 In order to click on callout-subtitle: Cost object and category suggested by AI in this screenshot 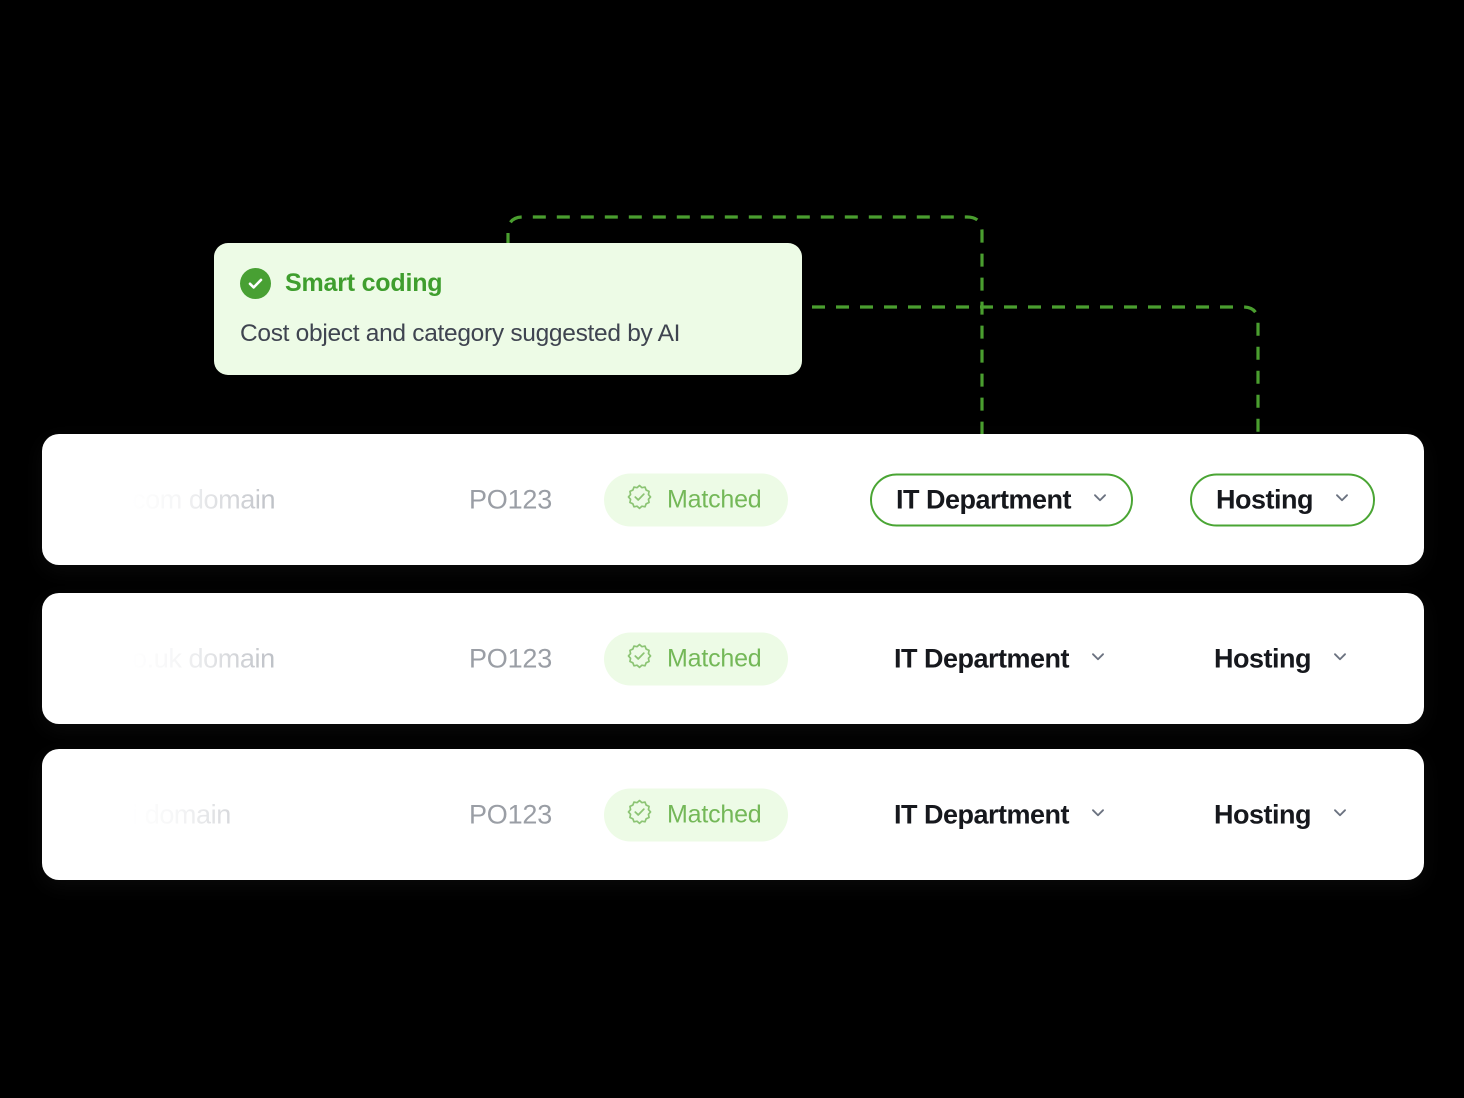, I will do `click(460, 333)`.